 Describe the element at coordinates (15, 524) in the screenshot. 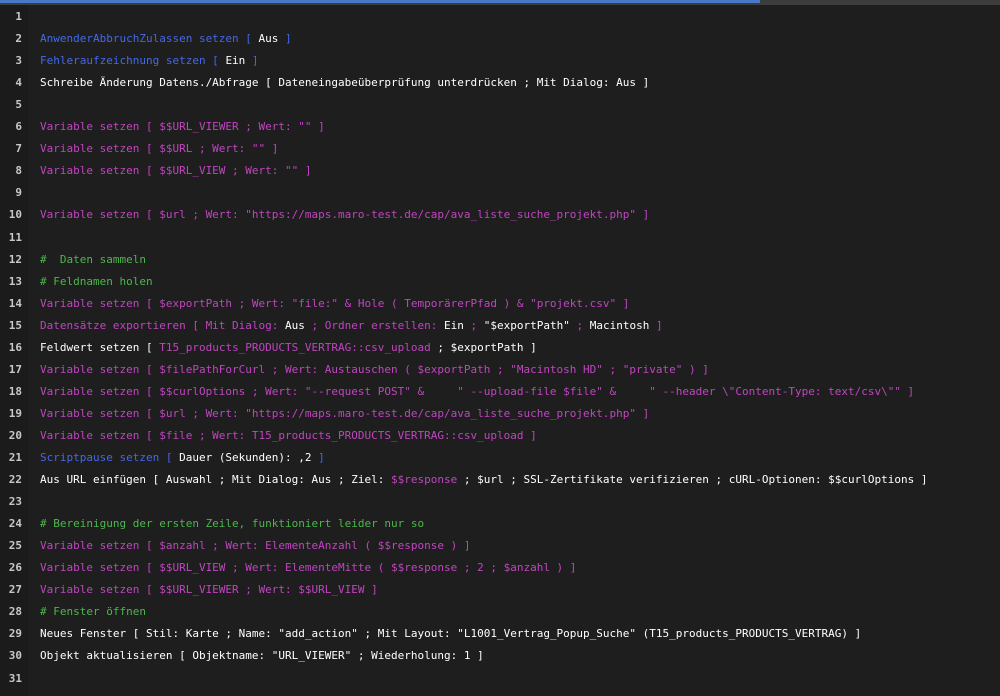

I see `line-number: 24` at that location.